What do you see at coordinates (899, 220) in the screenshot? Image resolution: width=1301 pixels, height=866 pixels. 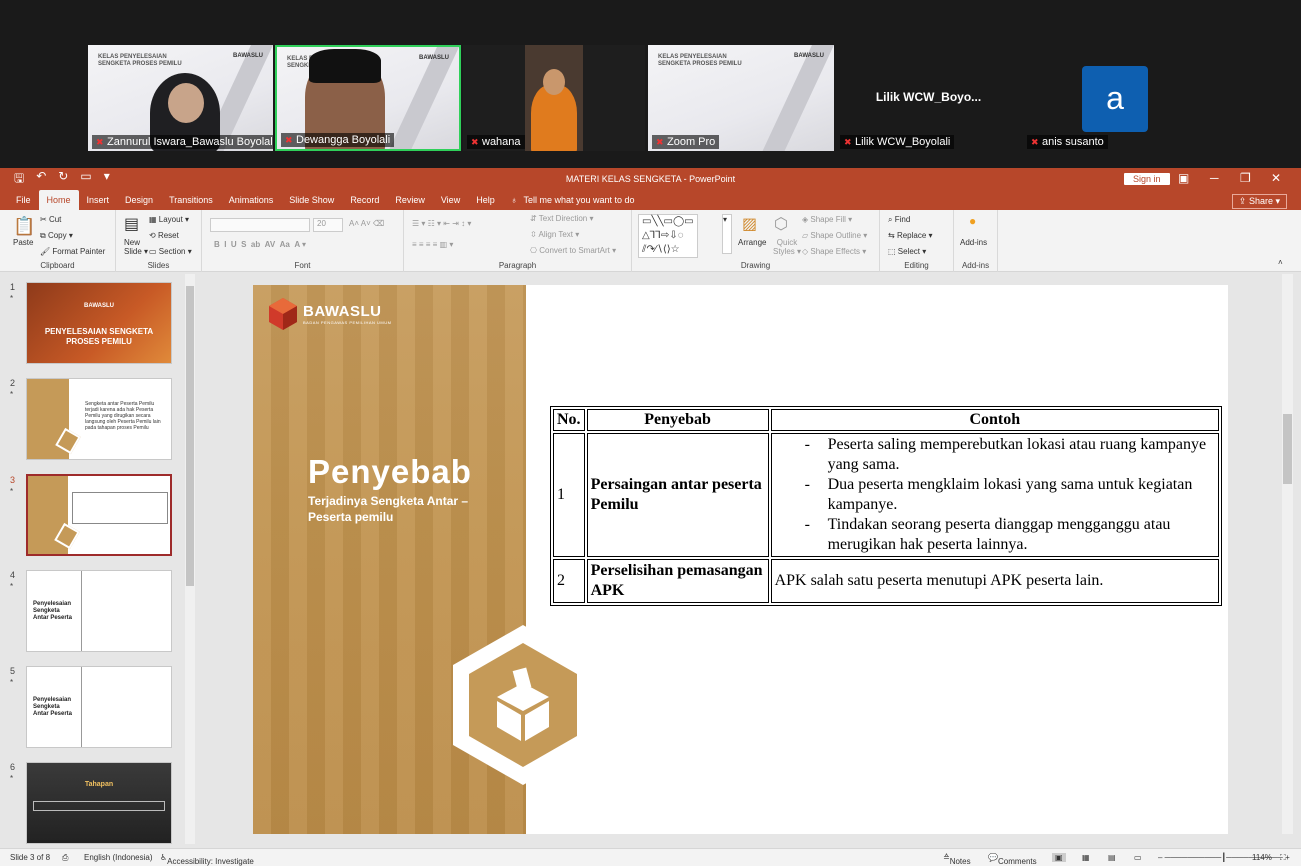 I see `find-button: ⌕ Find` at bounding box center [899, 220].